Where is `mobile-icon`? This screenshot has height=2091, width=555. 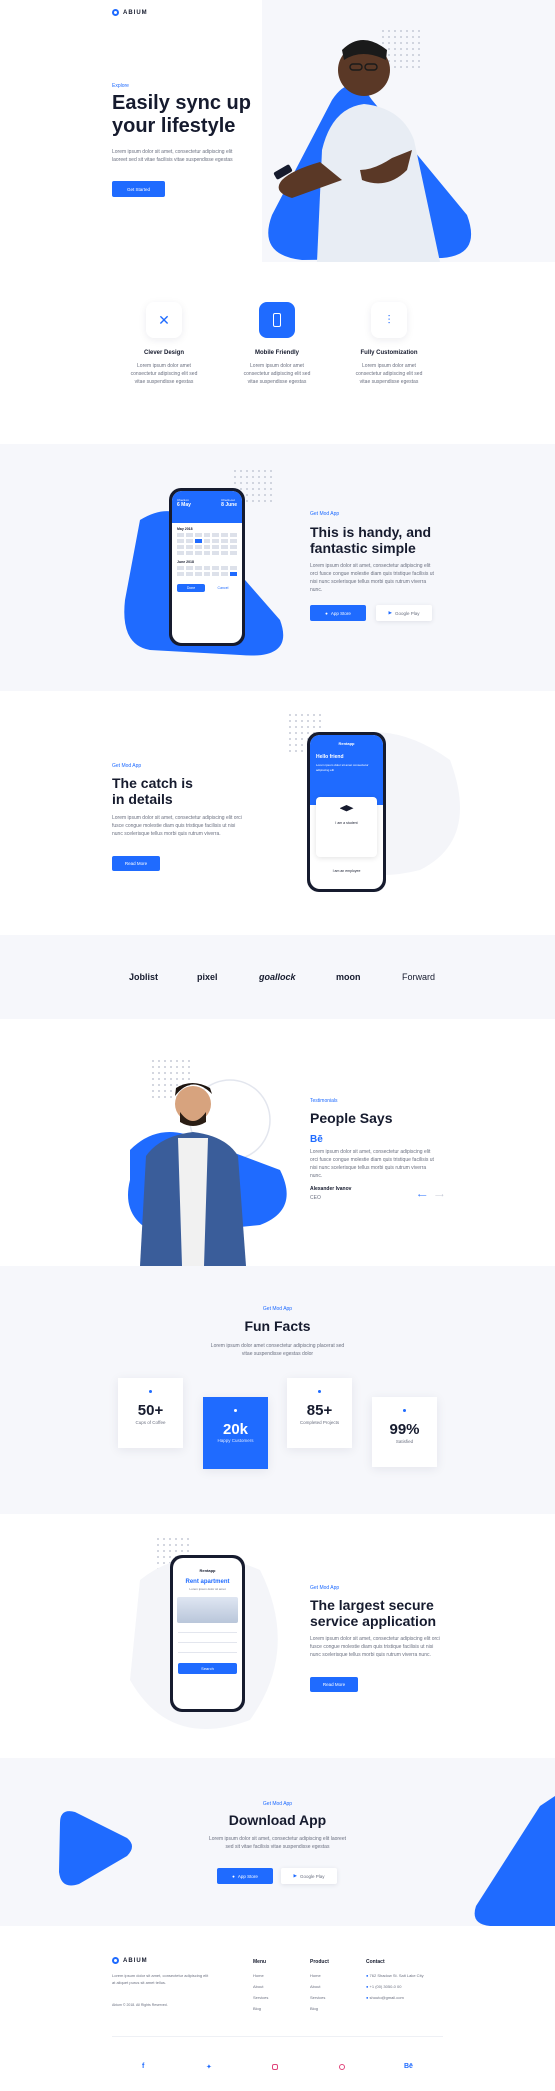
mobile-icon is located at coordinates (277, 320).